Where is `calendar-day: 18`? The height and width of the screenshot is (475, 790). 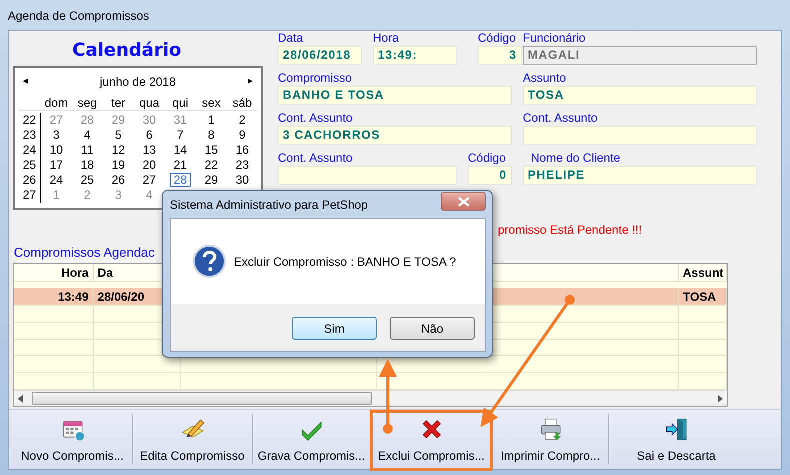 calendar-day: 18 is located at coordinates (87, 165).